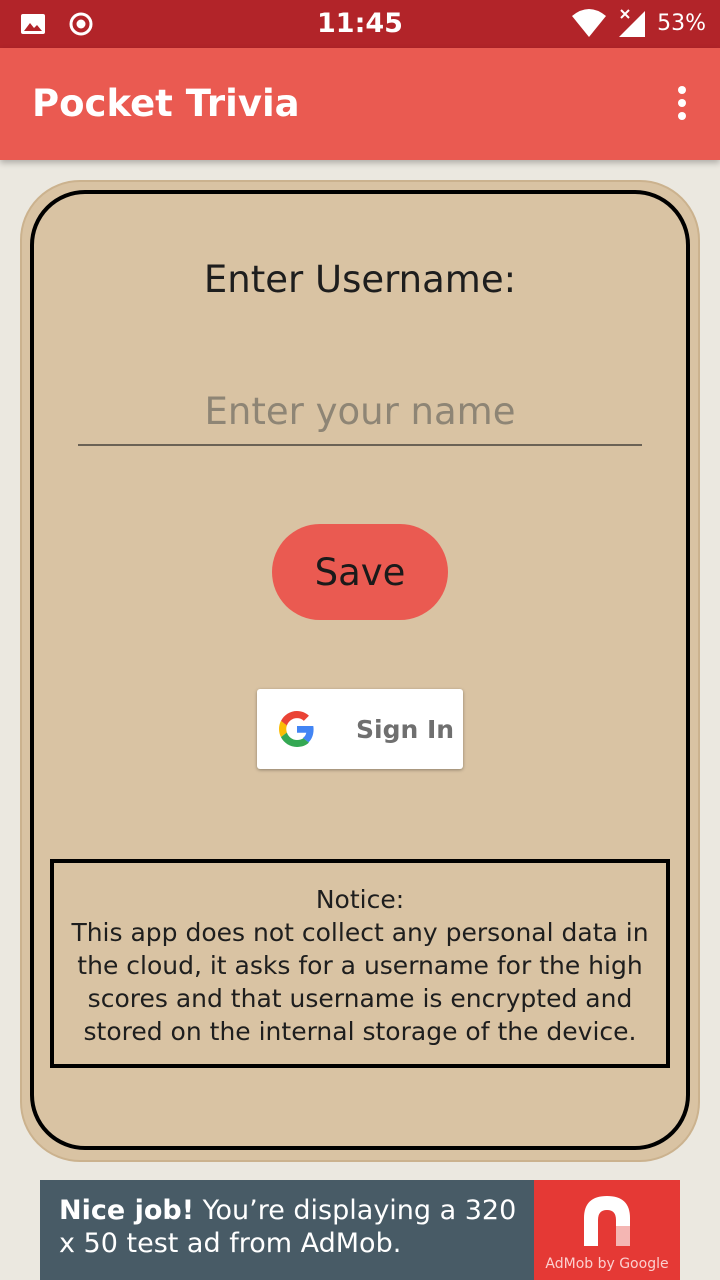 The width and height of the screenshot is (720, 1280). What do you see at coordinates (127, 1210) in the screenshot?
I see `ad-bold-text: Nice job!` at bounding box center [127, 1210].